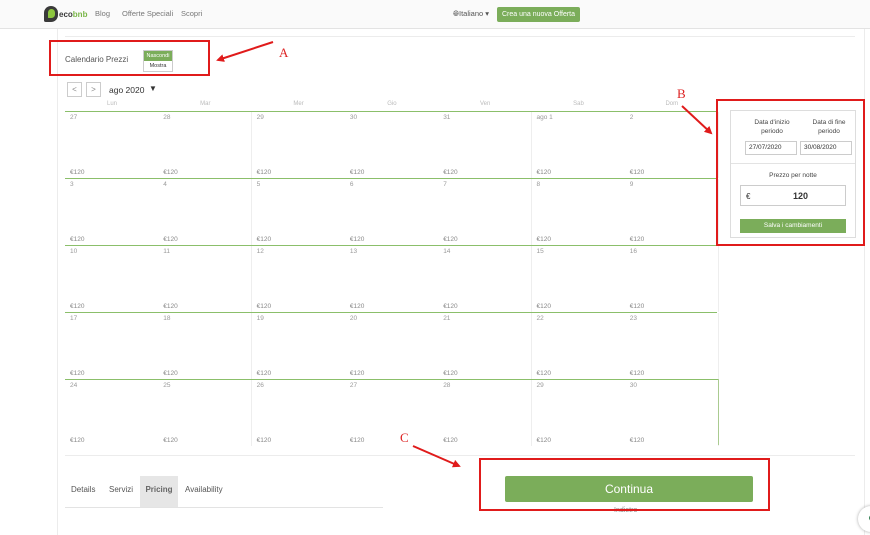 This screenshot has width=870, height=535. I want to click on day-number: 7, so click(445, 184).